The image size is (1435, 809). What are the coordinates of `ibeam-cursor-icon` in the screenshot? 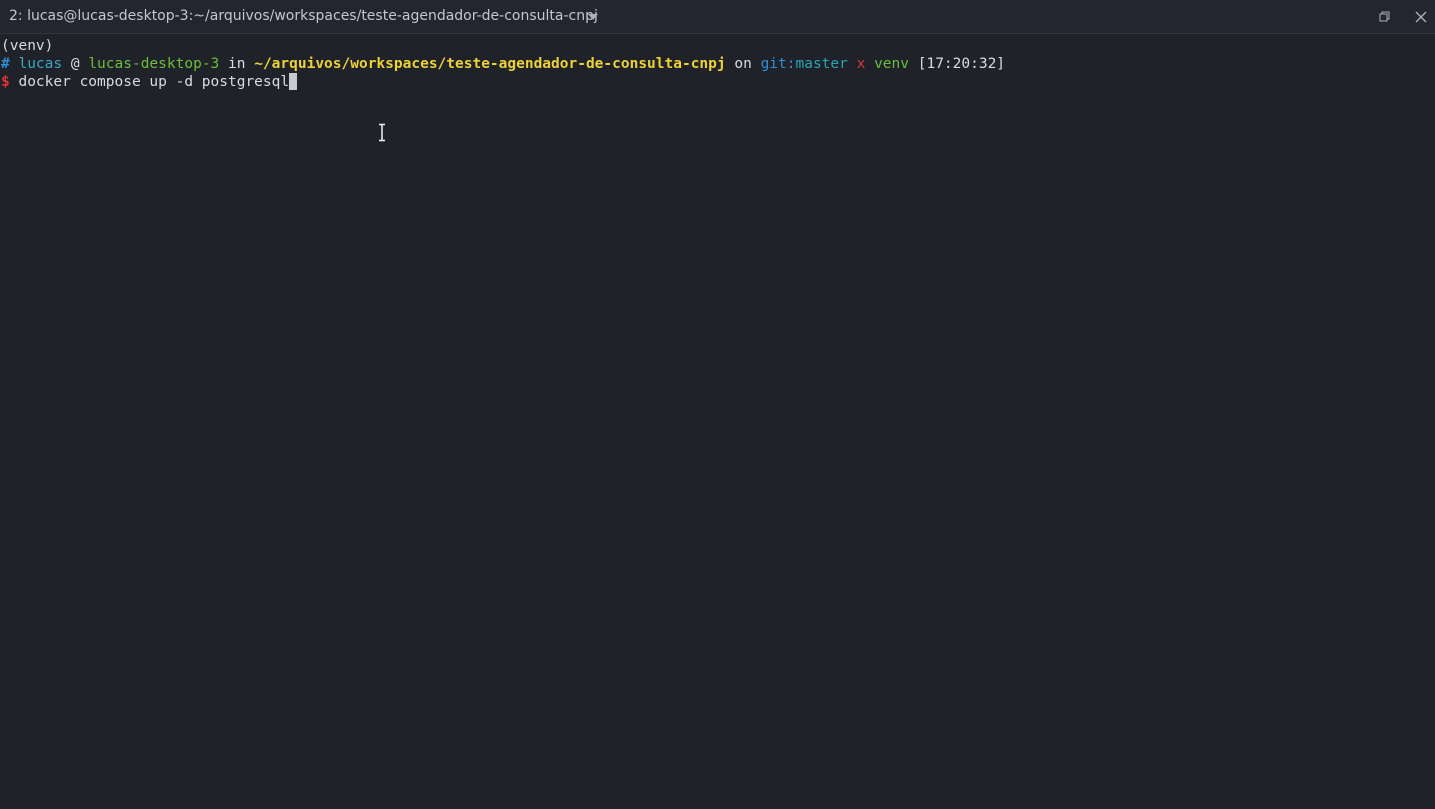 It's located at (382, 132).